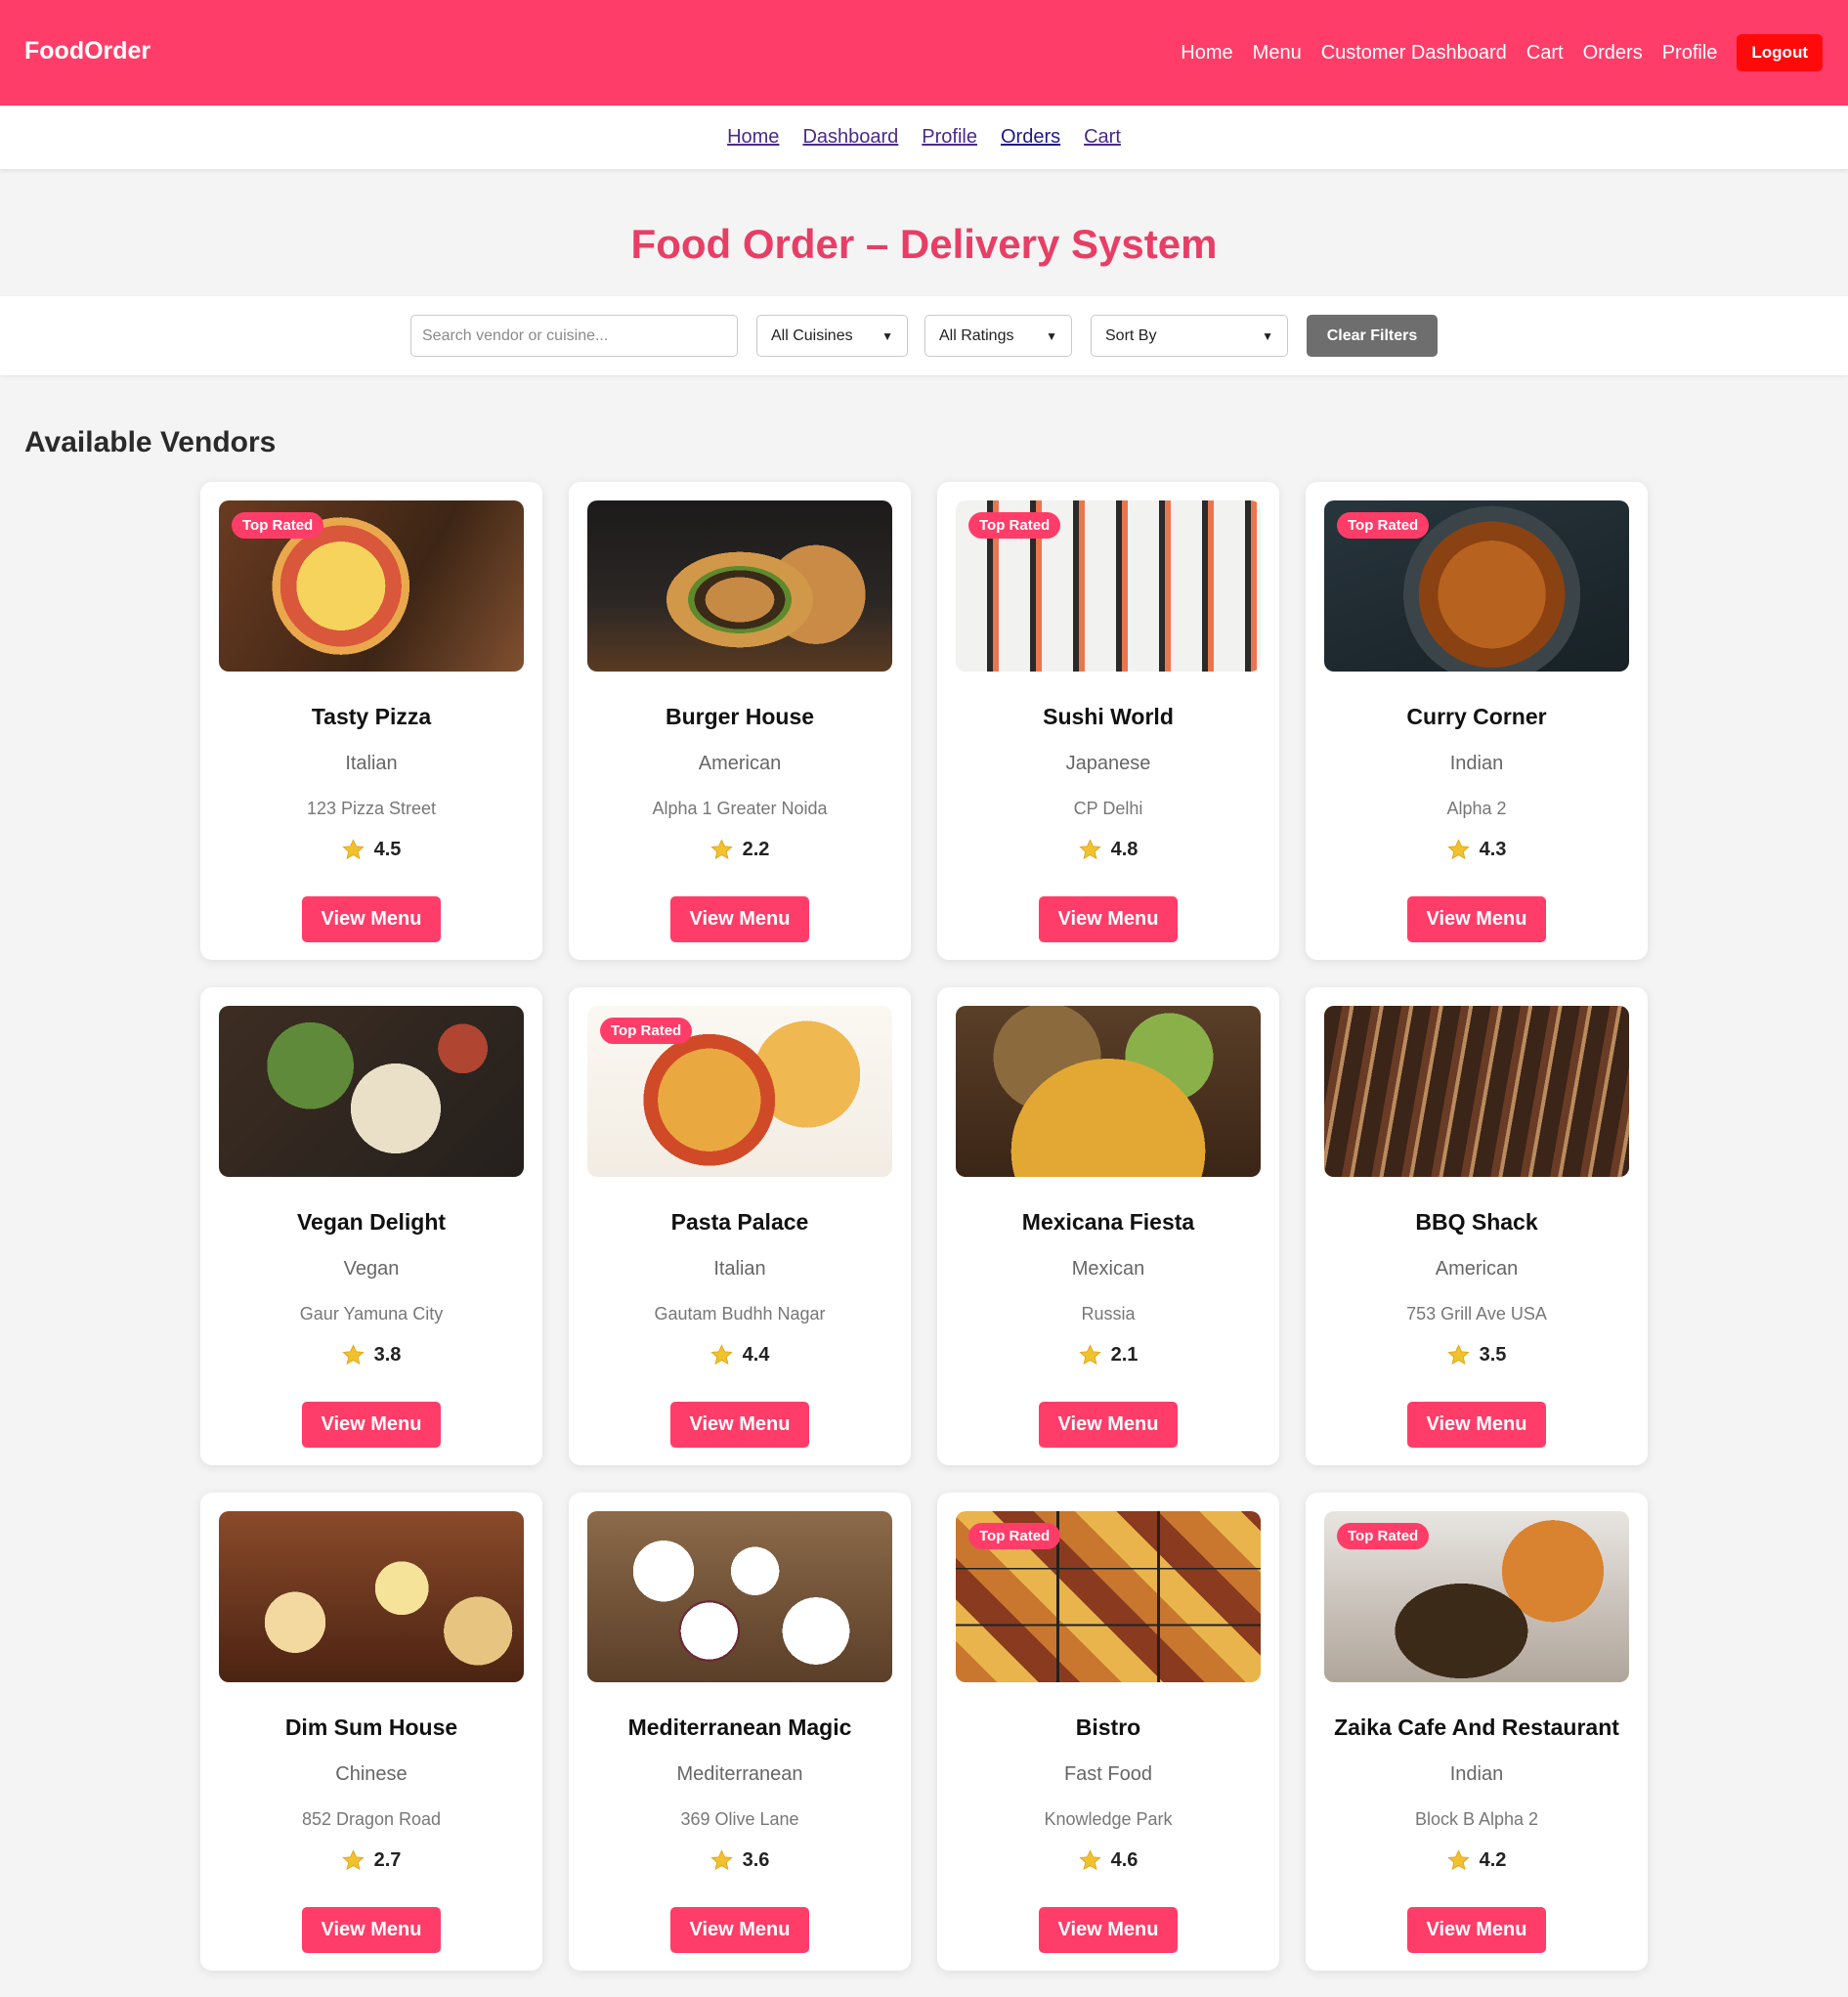 This screenshot has width=1848, height=1997. I want to click on vendor-rating: 2.7, so click(371, 1861).